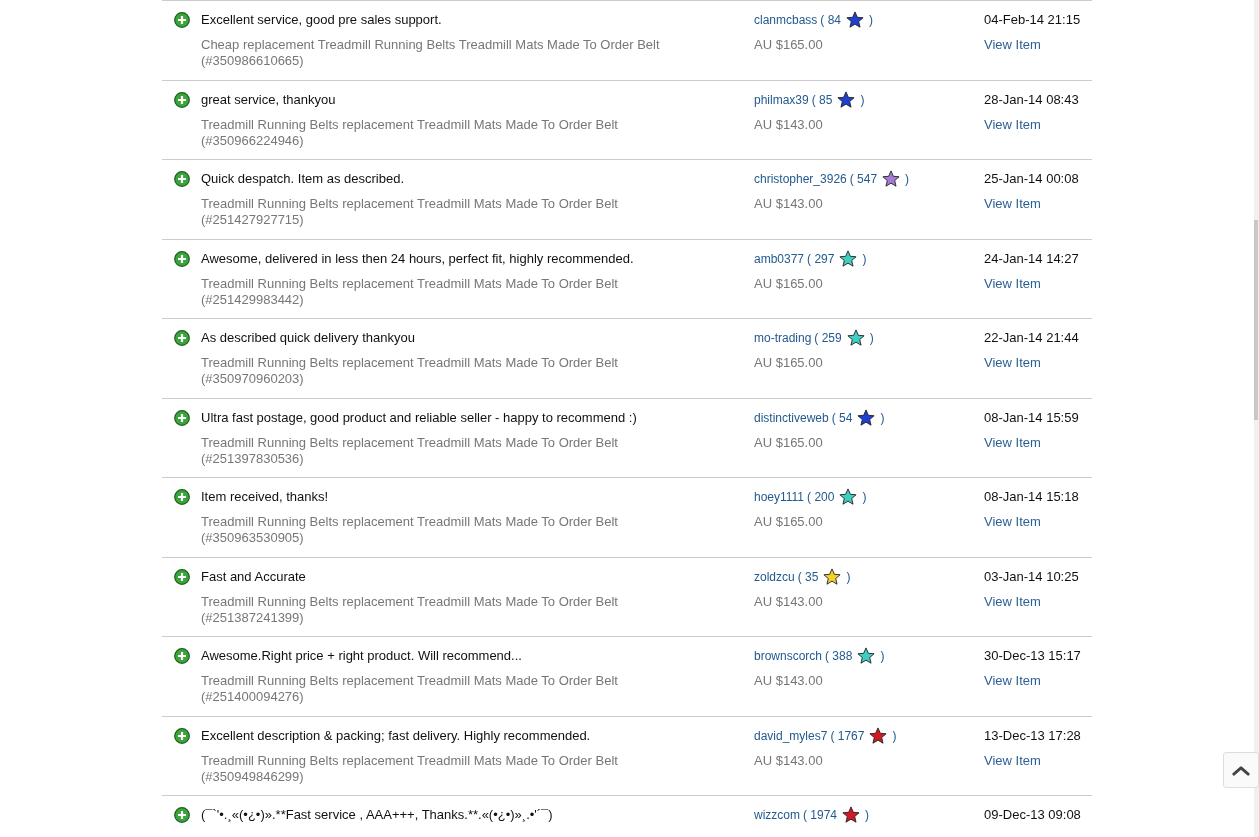 This screenshot has width=1259, height=837. I want to click on feedback-date: 13-Dec-13 17:28, so click(1033, 735).